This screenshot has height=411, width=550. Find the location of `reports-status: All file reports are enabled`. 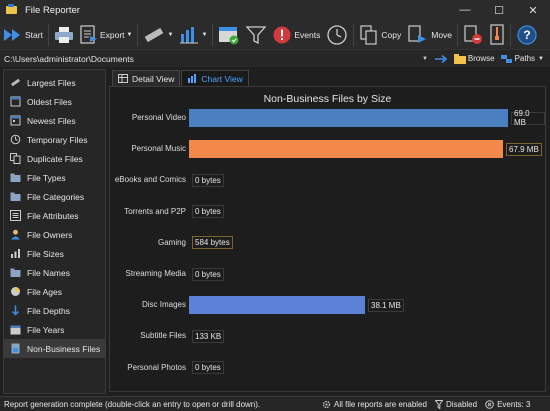

reports-status: All file reports are enabled is located at coordinates (374, 404).